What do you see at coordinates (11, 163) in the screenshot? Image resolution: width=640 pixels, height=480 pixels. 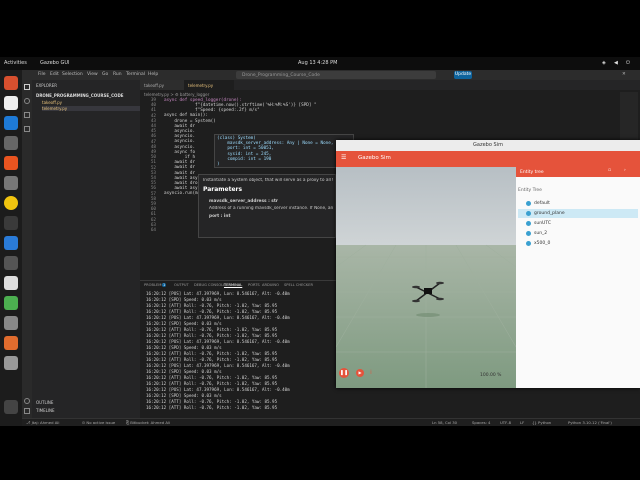 I see `software-icon` at bounding box center [11, 163].